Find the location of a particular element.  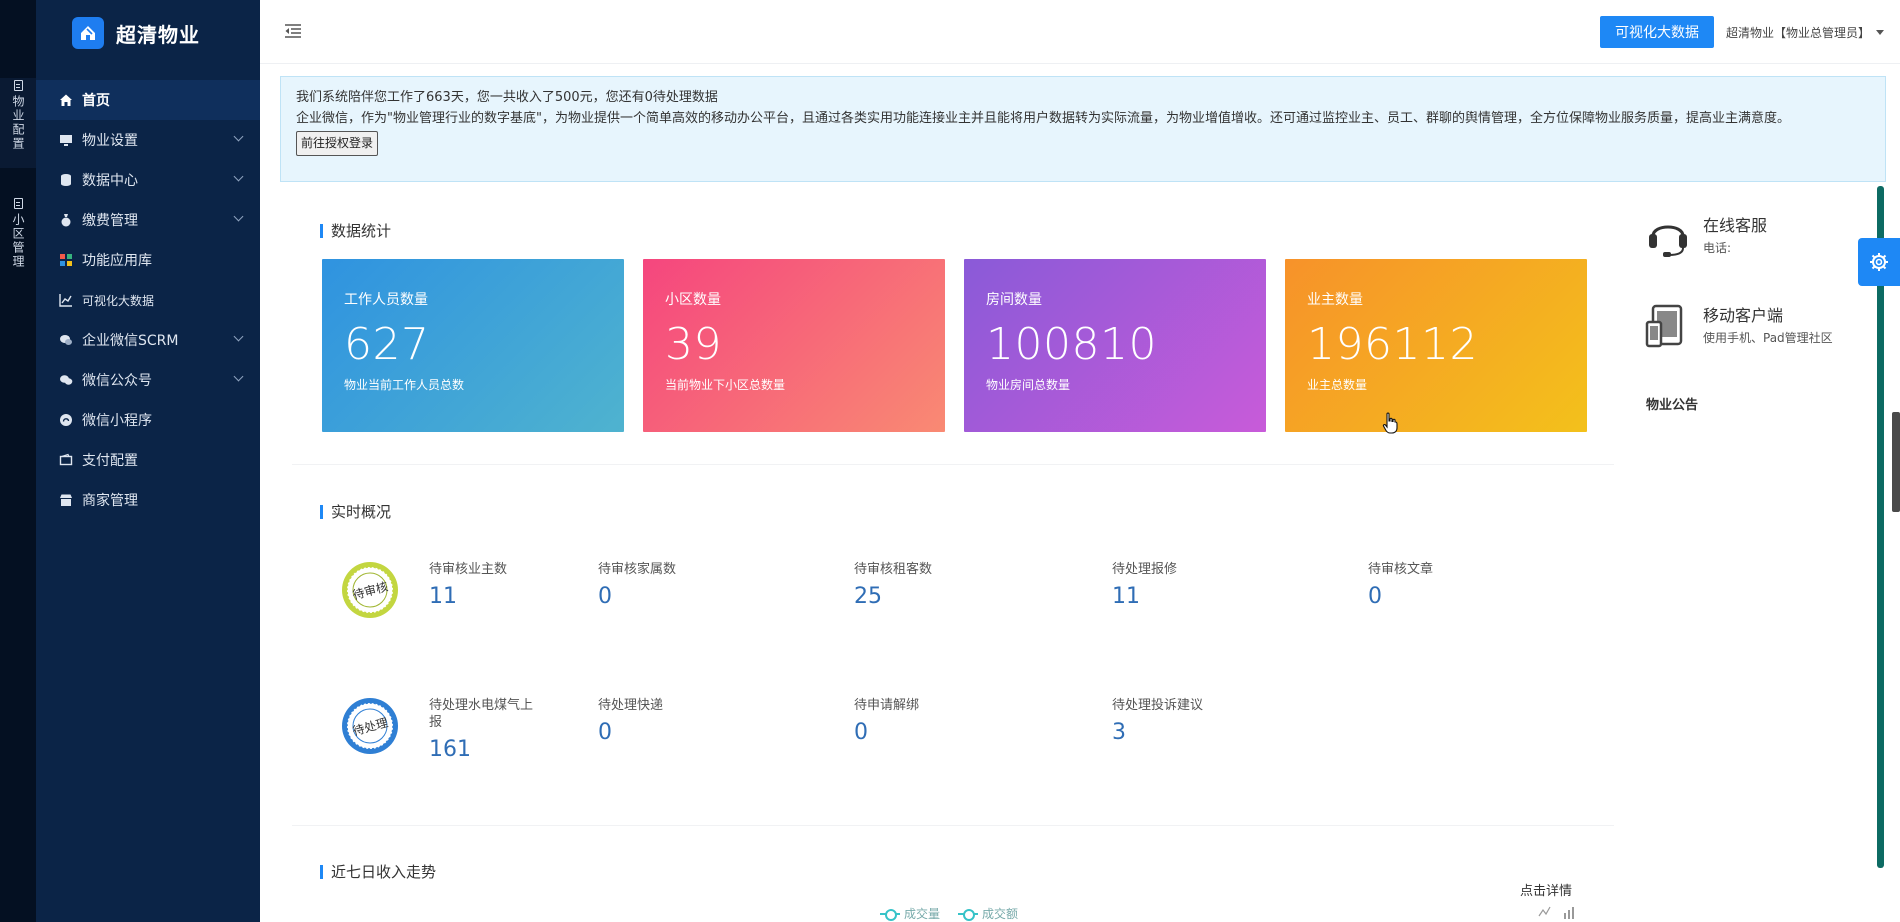

sidebar-item-merchant: 商家管理 is located at coordinates (148, 500).